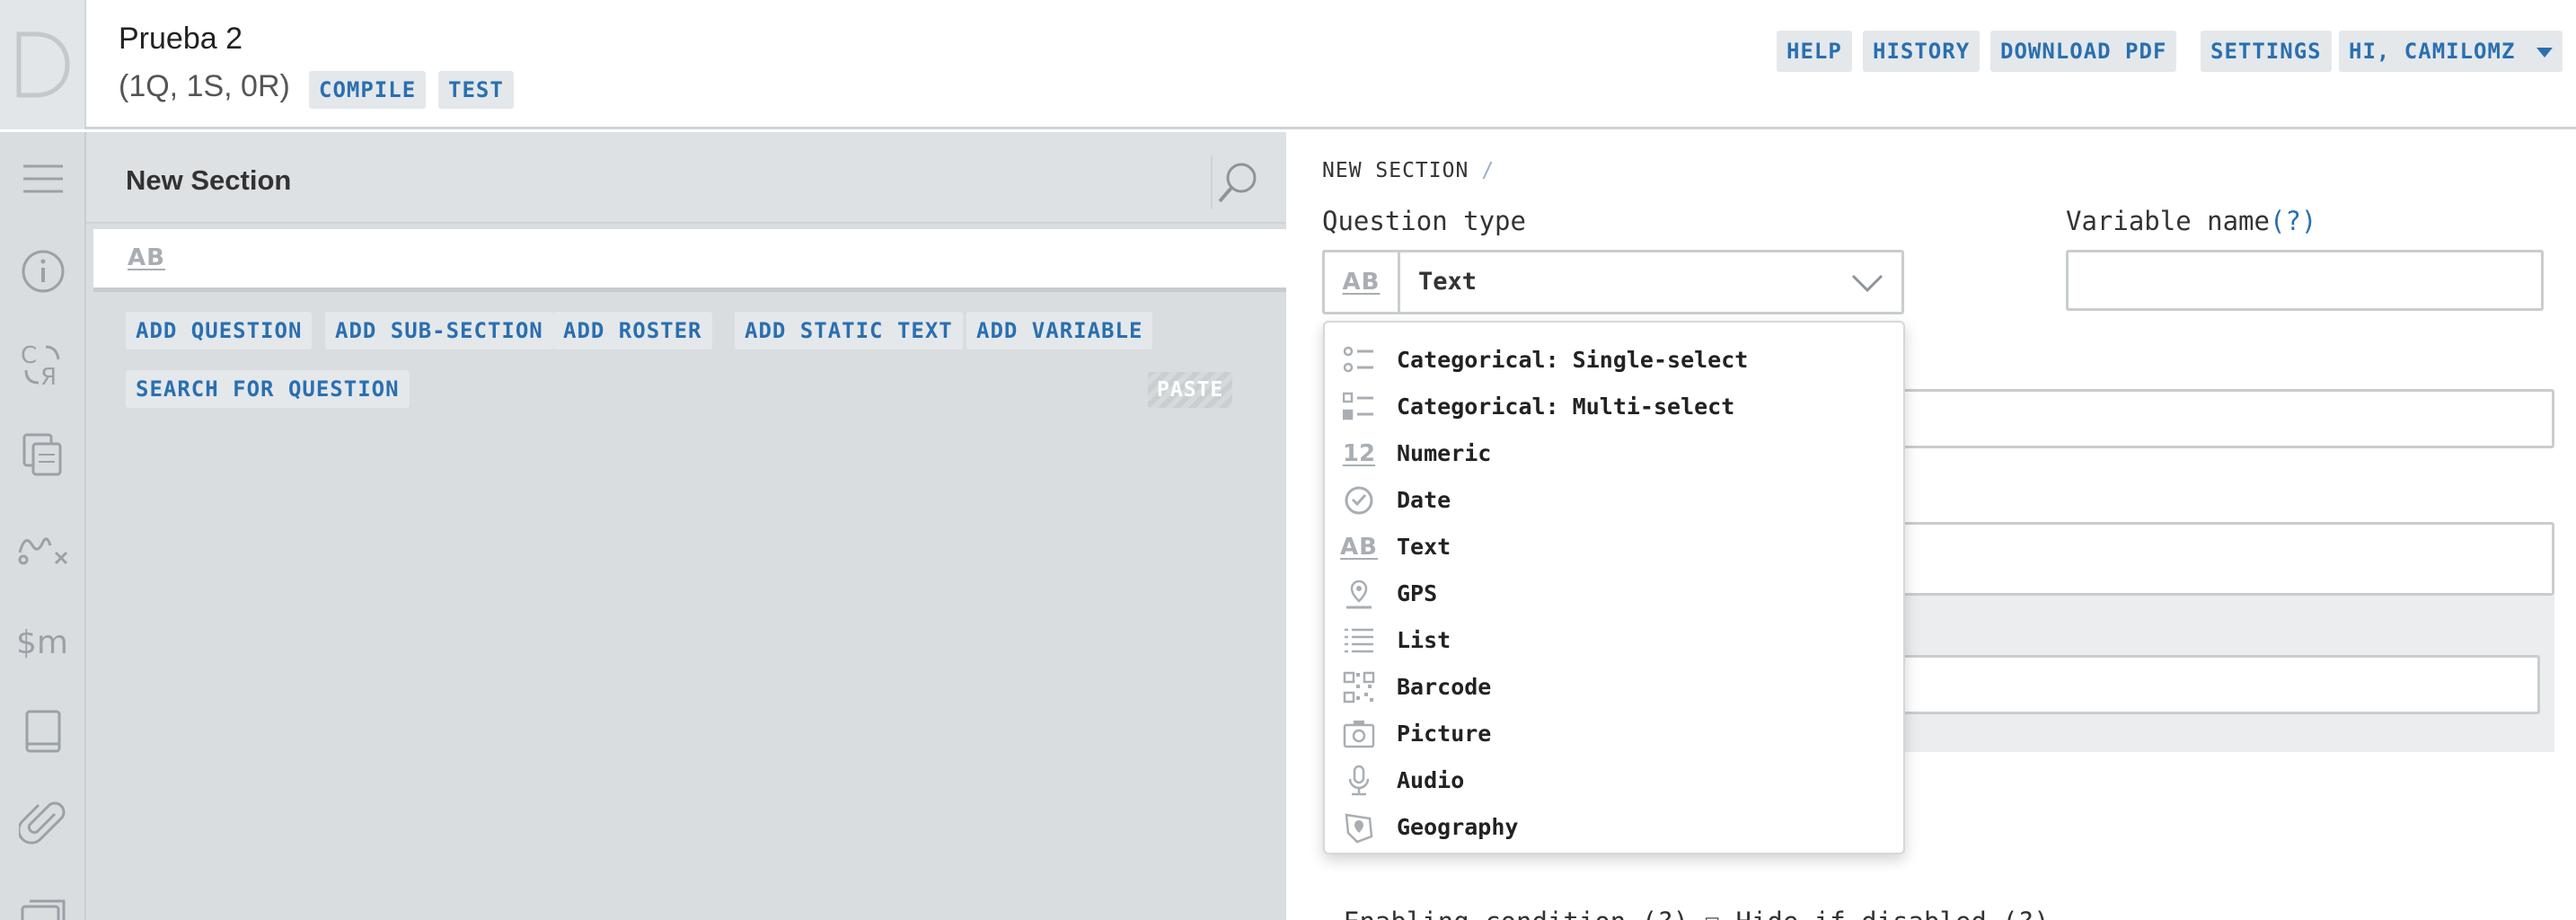 This screenshot has width=2576, height=920. Describe the element at coordinates (1395, 170) in the screenshot. I see `breadcrumb-section: NEW SECTION` at that location.